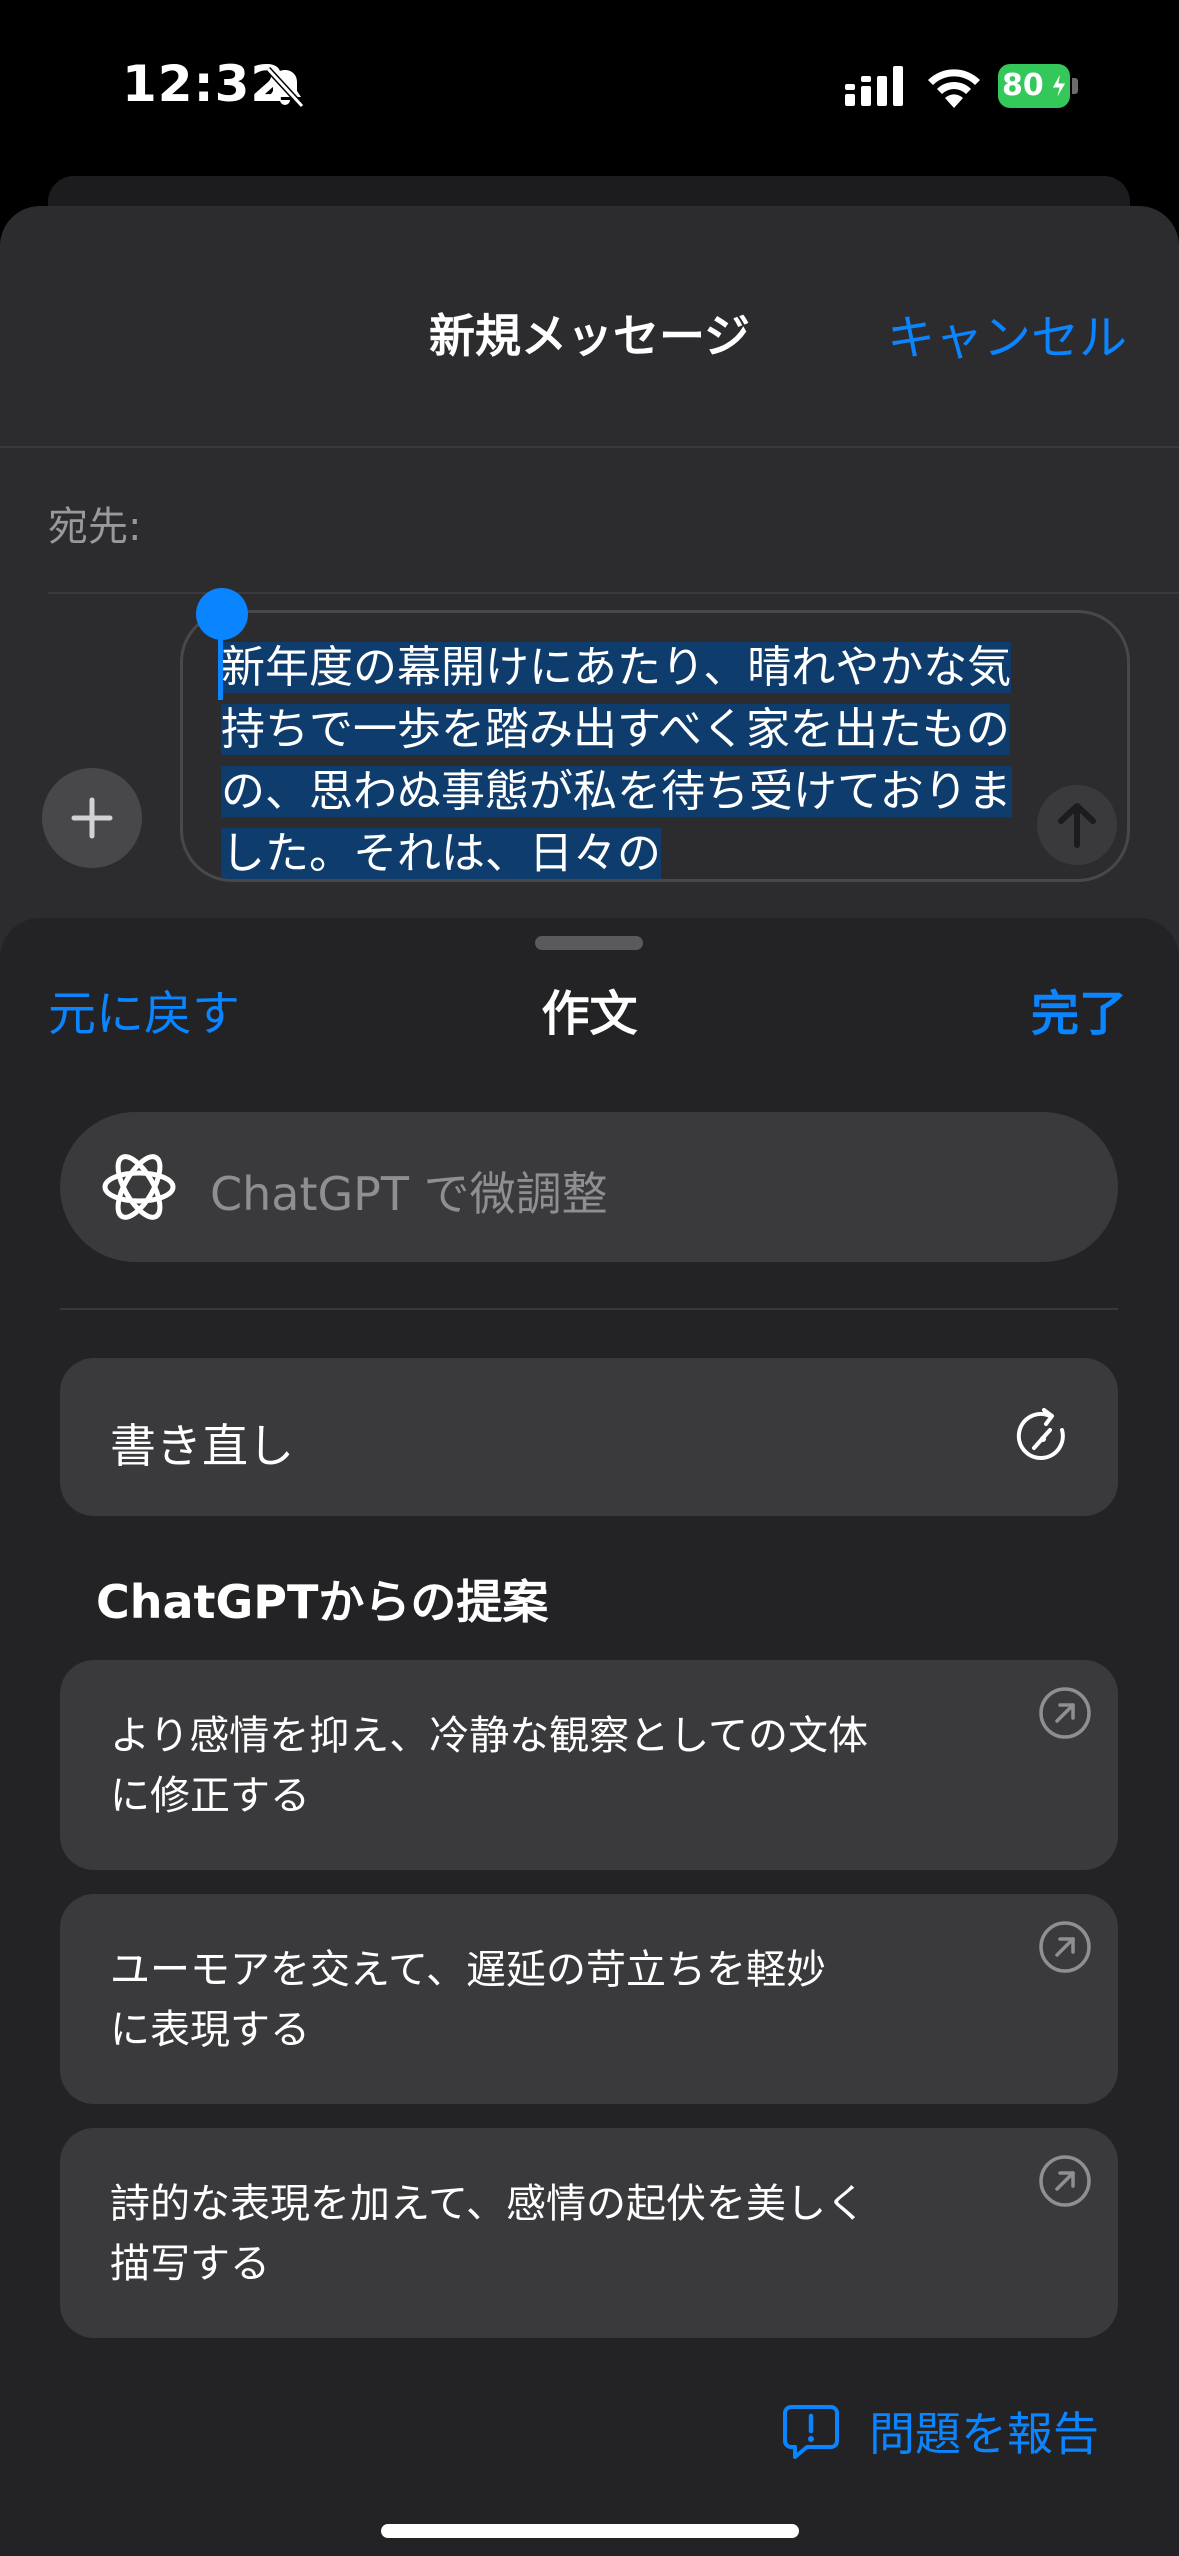 This screenshot has width=1179, height=2556. What do you see at coordinates (489, 1736) in the screenshot?
I see `suggestion-line: より感情を抑え、冷静な観察としての文体` at bounding box center [489, 1736].